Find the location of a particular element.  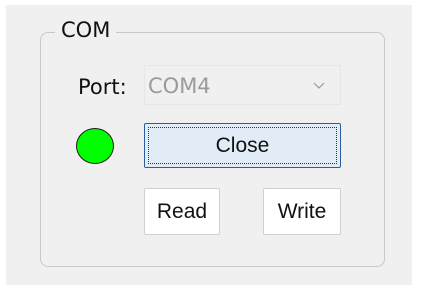

write-button-label: Write is located at coordinates (302, 211).